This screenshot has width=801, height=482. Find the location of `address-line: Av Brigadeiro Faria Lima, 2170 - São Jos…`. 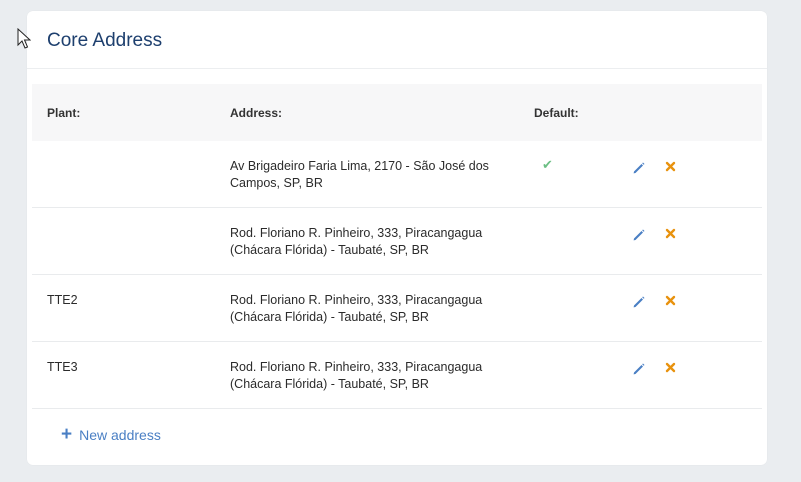

address-line: Av Brigadeiro Faria Lima, 2170 - São Jos… is located at coordinates (359, 166).